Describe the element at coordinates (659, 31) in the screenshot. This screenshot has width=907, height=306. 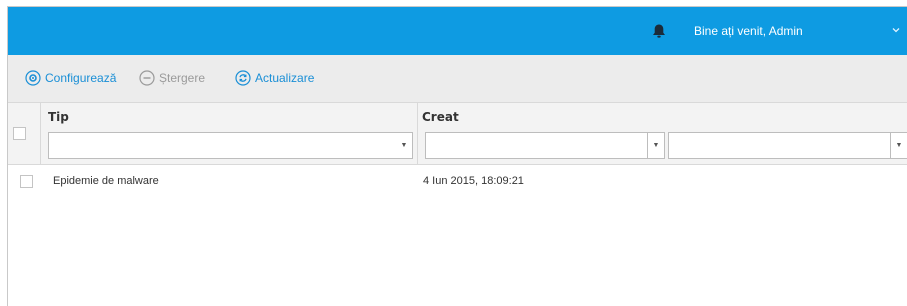
I see `bell-icon` at that location.